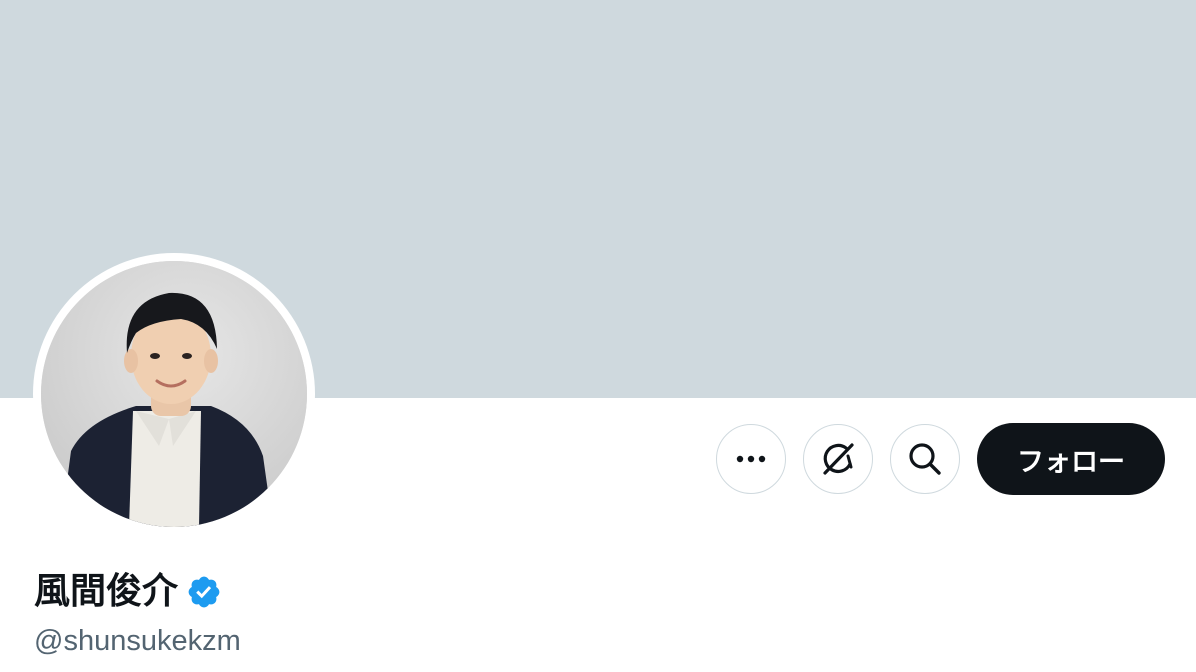 The width and height of the screenshot is (1196, 672). What do you see at coordinates (137, 641) in the screenshot?
I see `profile-handle: @shunsukekzm` at bounding box center [137, 641].